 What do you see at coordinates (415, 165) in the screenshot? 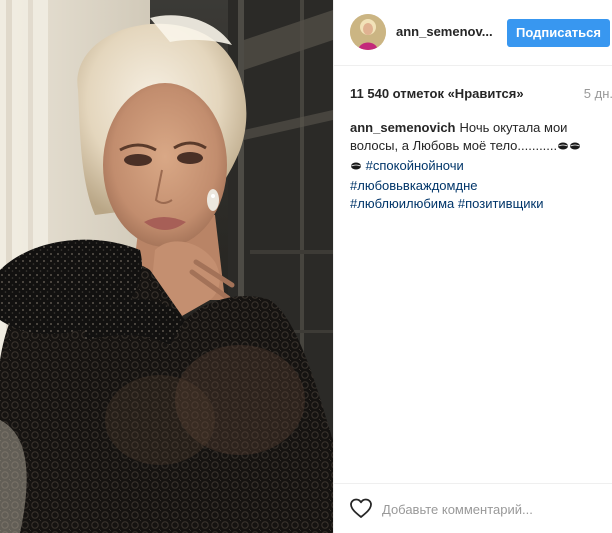
I see `hashtag-link: #спокойнойночи` at bounding box center [415, 165].